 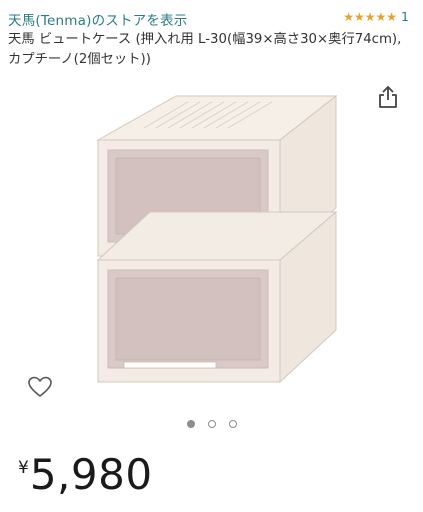 I want to click on heart-icon, so click(x=40, y=386).